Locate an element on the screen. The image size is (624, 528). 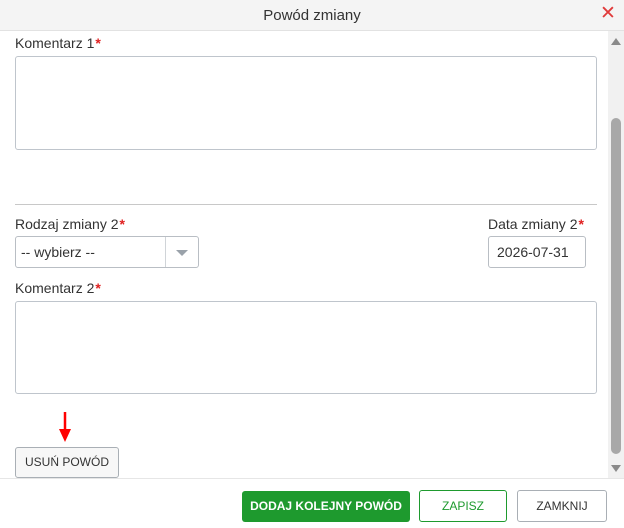
dialog-title: Powód zmiany is located at coordinates (312, 15).